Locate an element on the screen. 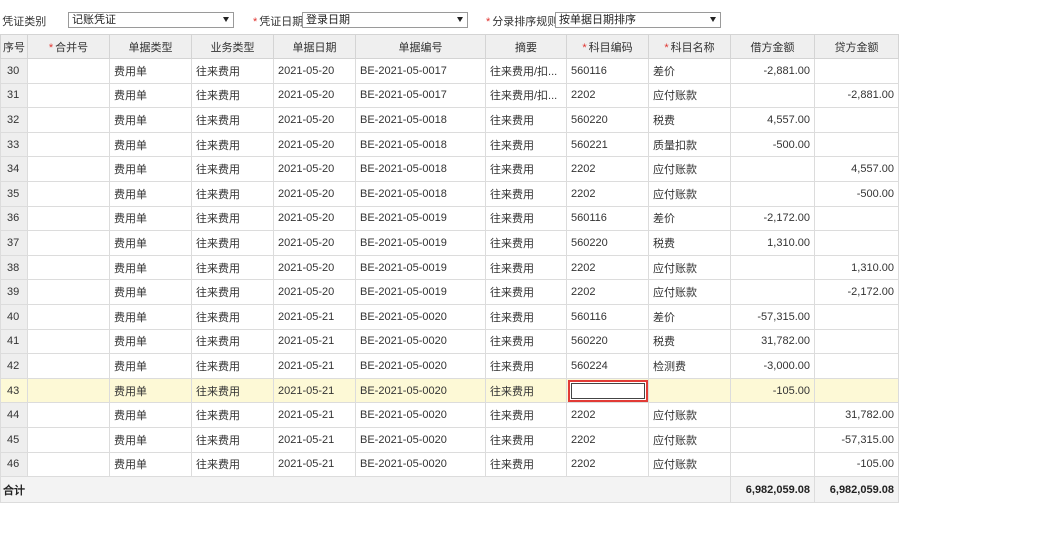  voucher-date-select: 登录日期 is located at coordinates (385, 20).